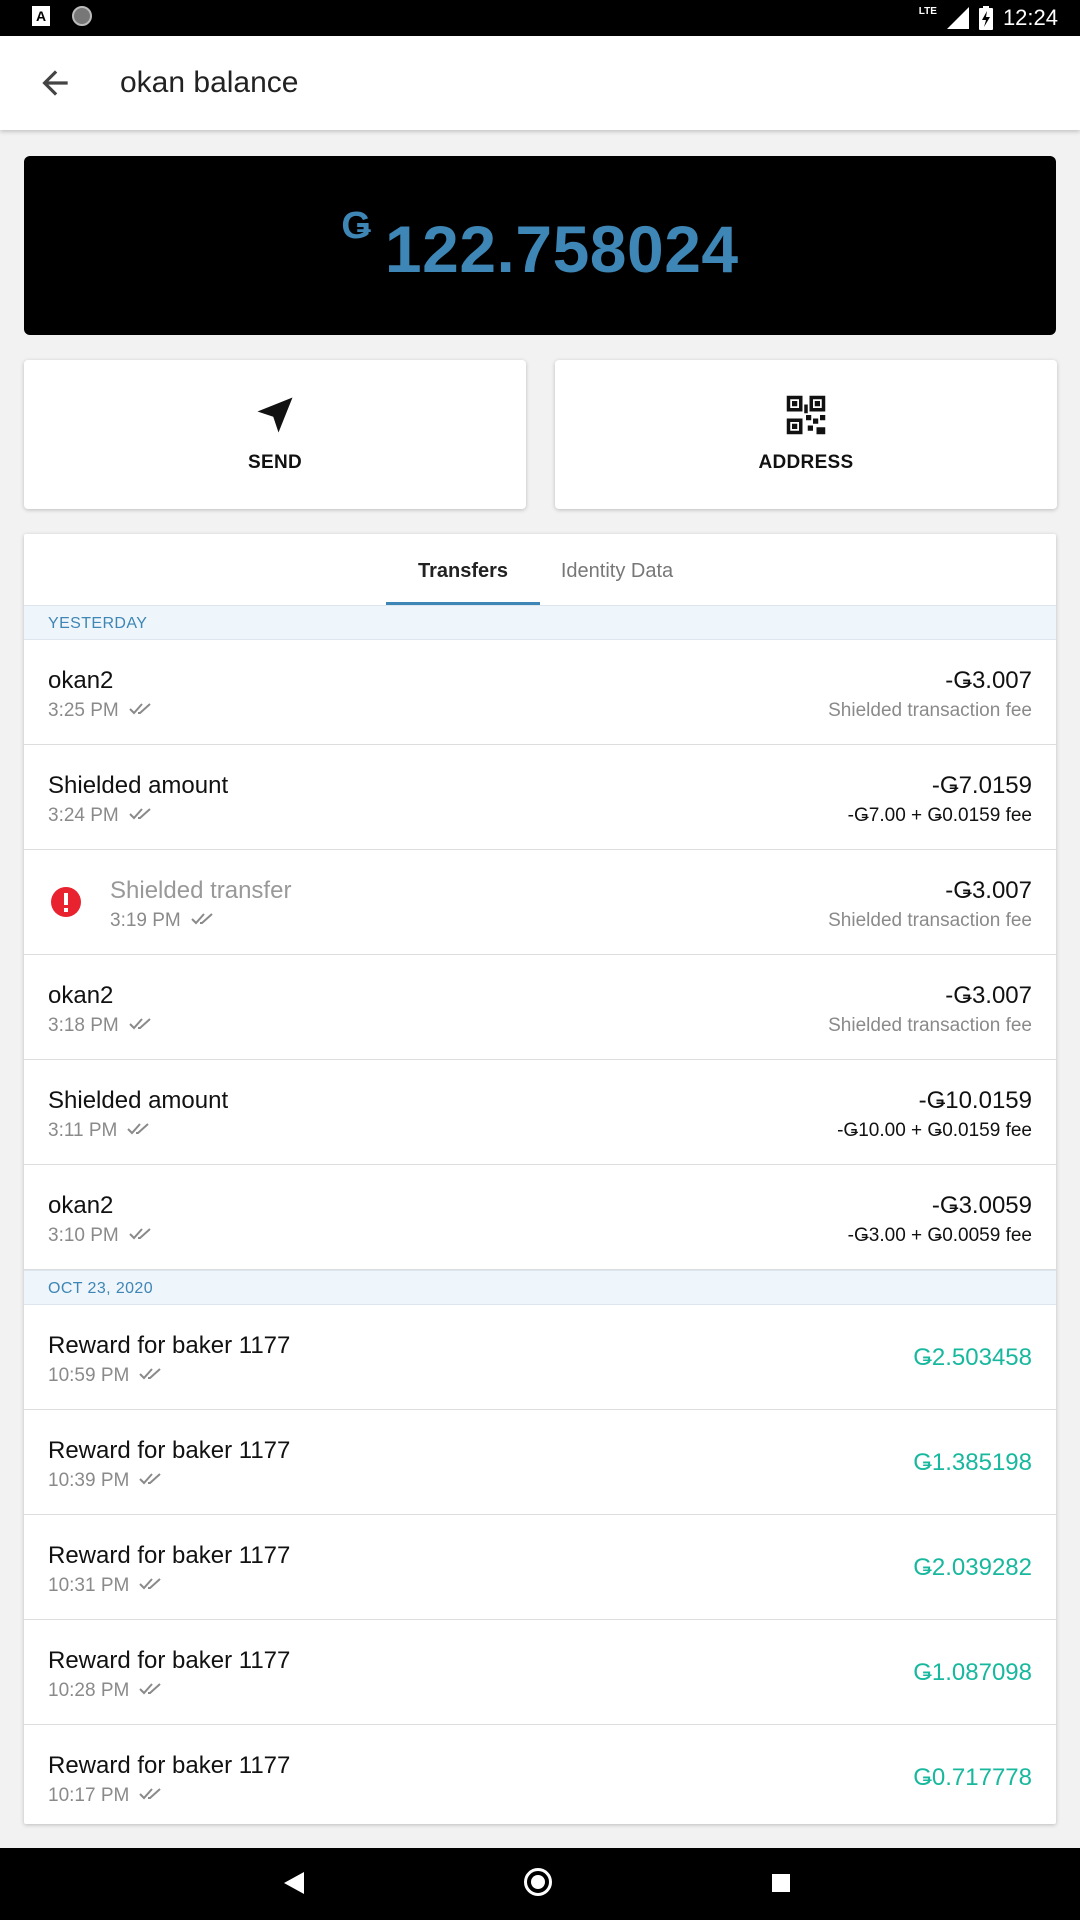  I want to click on transaction-row: Reward for baker 1177 10:31 PM Ǥ2.039282, so click(540, 1567).